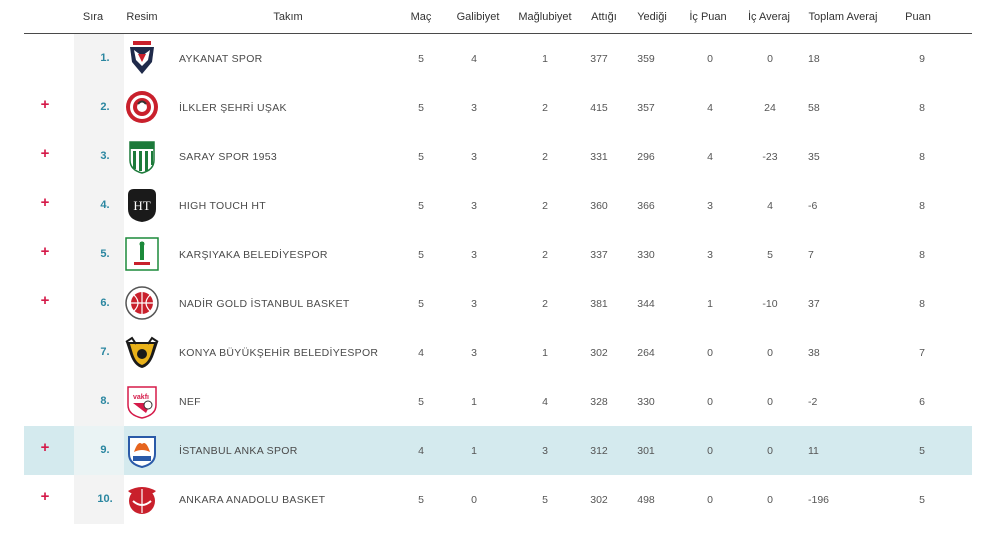  What do you see at coordinates (278, 353) in the screenshot?
I see `team-name: KONYA BÜYÜKŞEHİR BELEDİYESPOR` at bounding box center [278, 353].